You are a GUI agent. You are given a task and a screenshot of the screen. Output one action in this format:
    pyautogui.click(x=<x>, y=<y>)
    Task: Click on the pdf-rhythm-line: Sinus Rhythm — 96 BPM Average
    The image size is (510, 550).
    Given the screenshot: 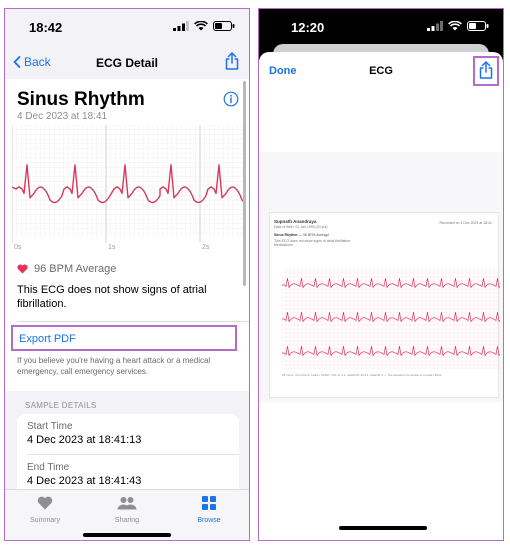 What is the action you would take?
    pyautogui.click(x=301, y=235)
    